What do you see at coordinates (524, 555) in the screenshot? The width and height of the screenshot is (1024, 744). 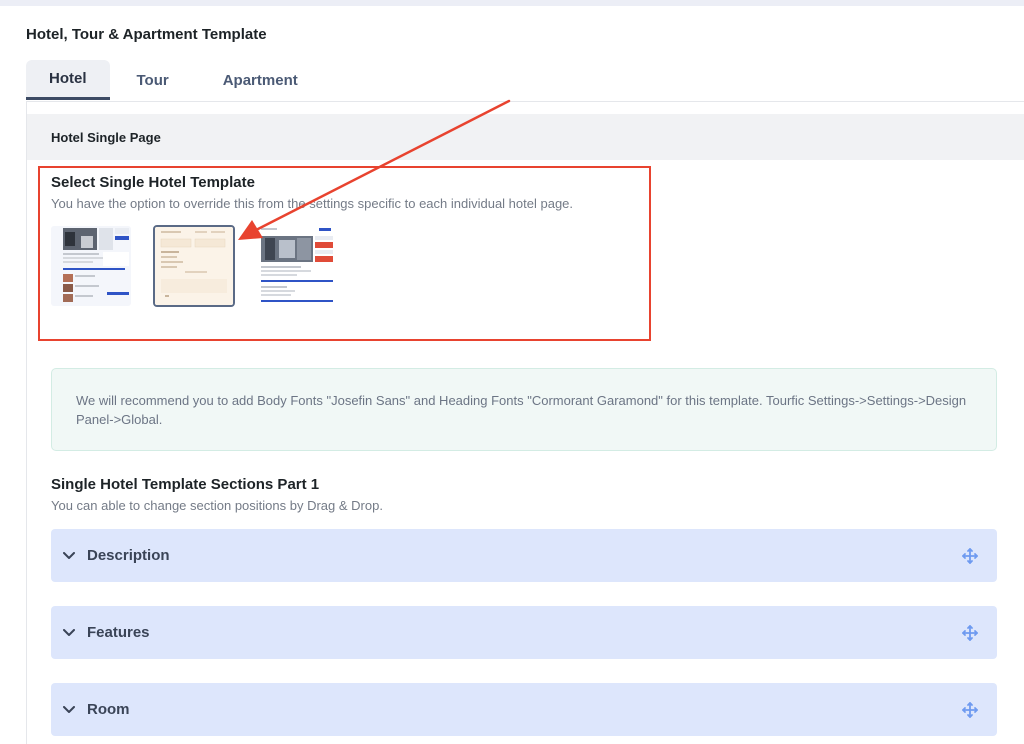 I see `section-item-description: Description` at bounding box center [524, 555].